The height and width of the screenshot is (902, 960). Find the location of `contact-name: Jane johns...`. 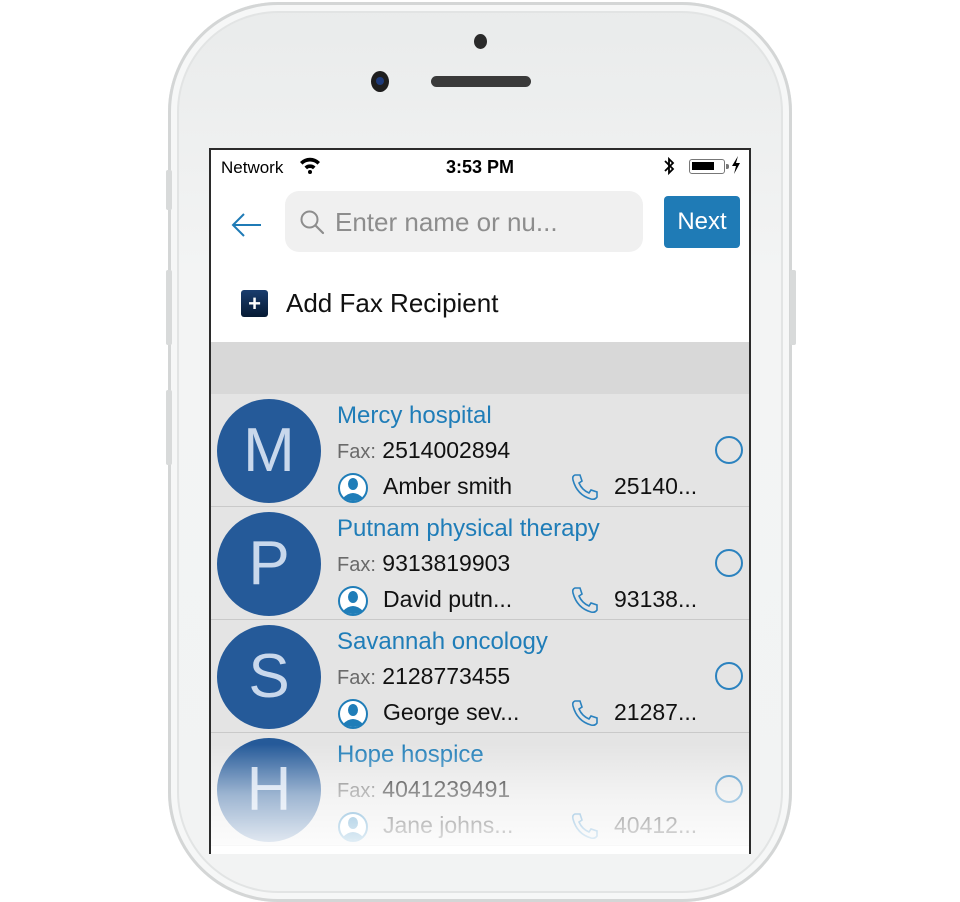

contact-name: Jane johns... is located at coordinates (448, 825).